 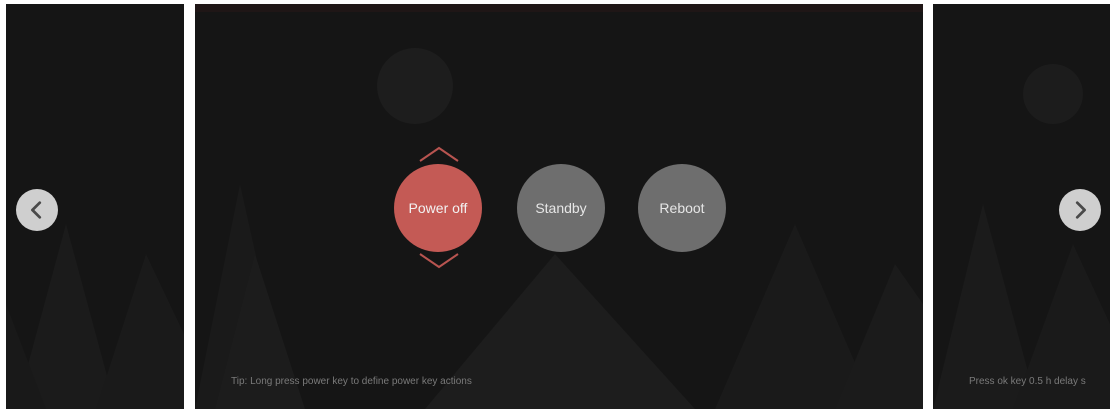 I want to click on chevron-up-icon, so click(x=439, y=154).